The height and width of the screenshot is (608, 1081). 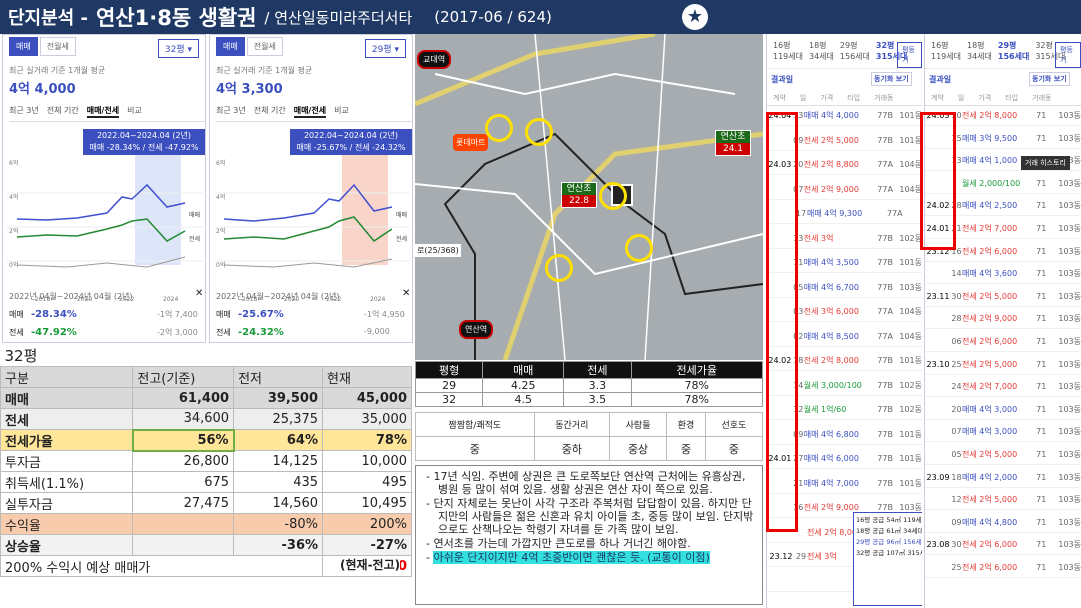 I want to click on price-cell: 매매 4억 4,000, so click(x=831, y=115).